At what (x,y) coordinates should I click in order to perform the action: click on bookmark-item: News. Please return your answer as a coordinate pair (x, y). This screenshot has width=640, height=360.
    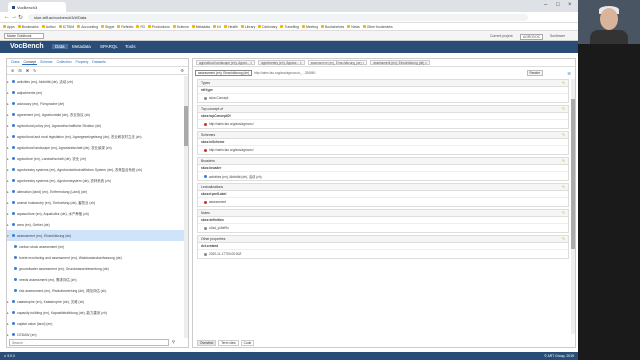
    Looking at the image, I should click on (353, 27).